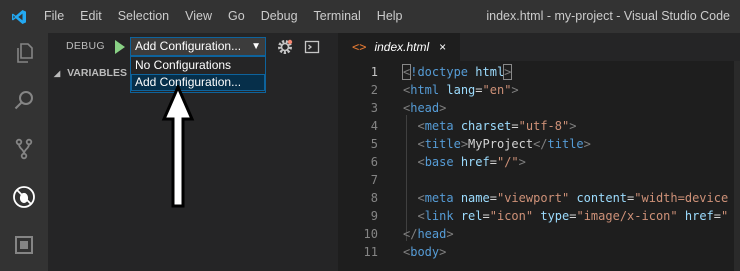 This screenshot has width=740, height=271. Describe the element at coordinates (85, 46) in the screenshot. I see `debug-view-title: DEBUG` at that location.